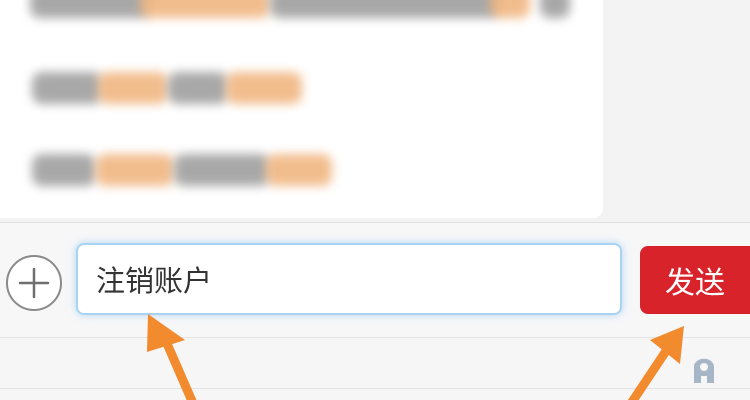  Describe the element at coordinates (695, 280) in the screenshot. I see `send-button: 发送` at that location.